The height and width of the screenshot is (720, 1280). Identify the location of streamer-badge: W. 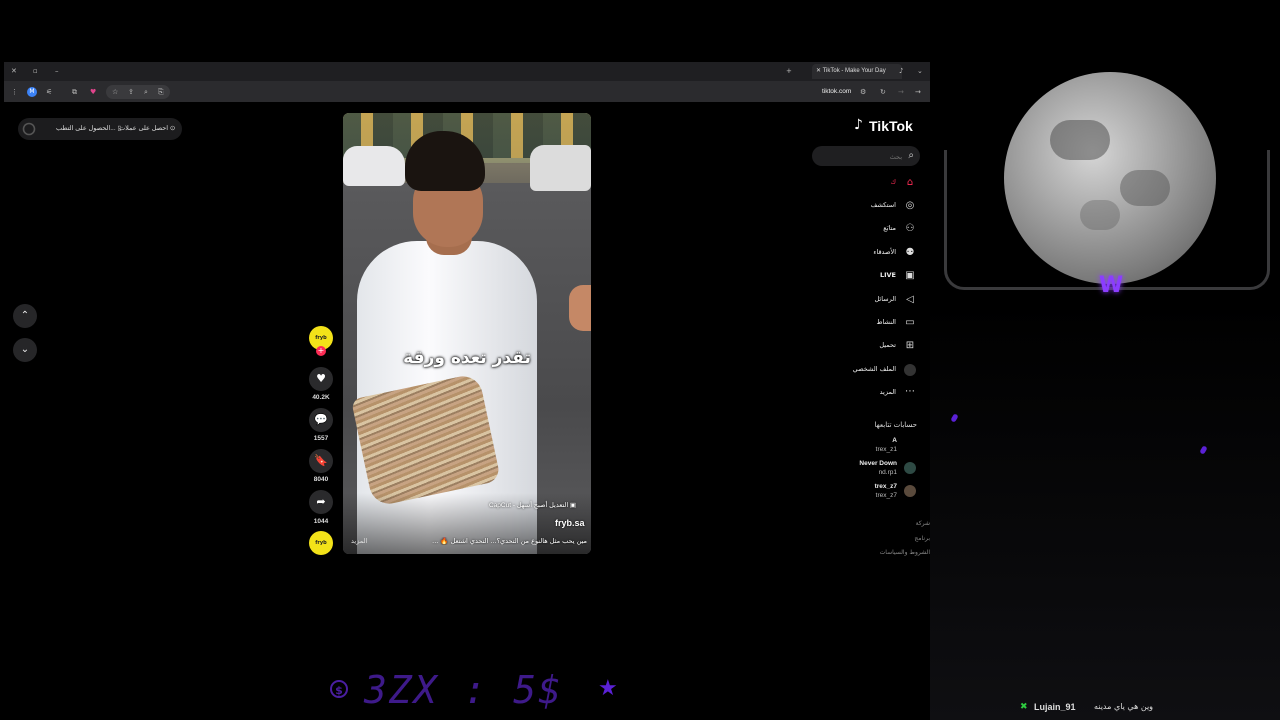
(1111, 285).